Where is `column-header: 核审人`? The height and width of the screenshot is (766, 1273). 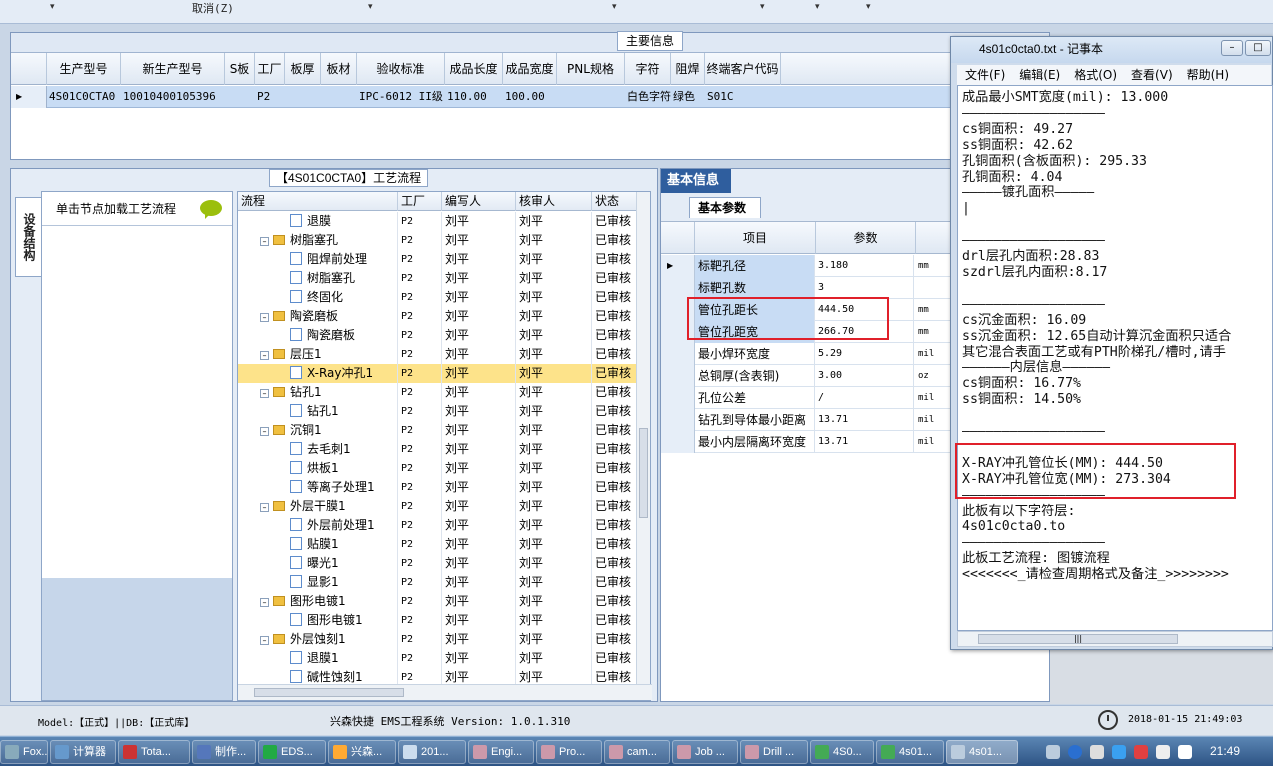
column-header: 核审人 is located at coordinates (554, 201).